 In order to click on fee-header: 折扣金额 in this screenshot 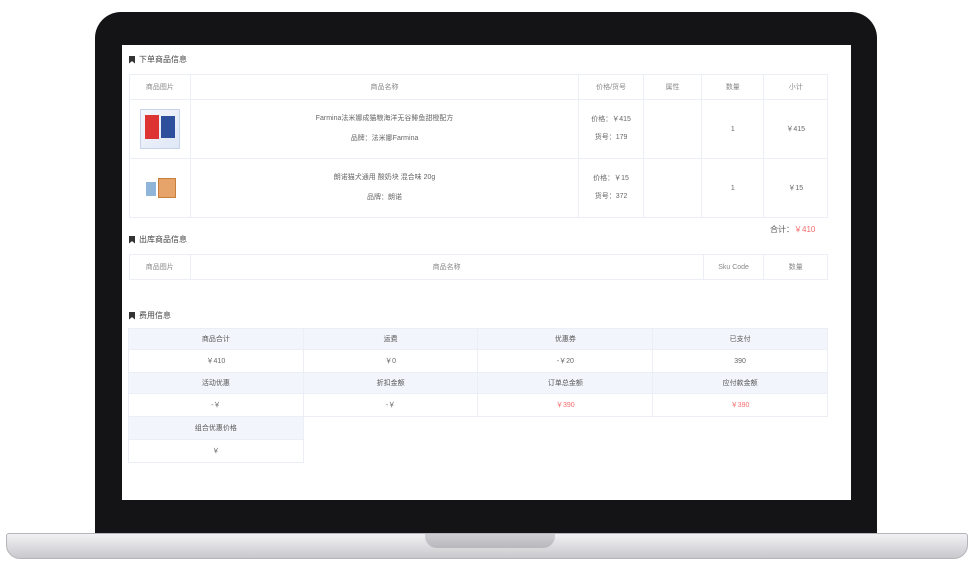, I will do `click(390, 383)`.